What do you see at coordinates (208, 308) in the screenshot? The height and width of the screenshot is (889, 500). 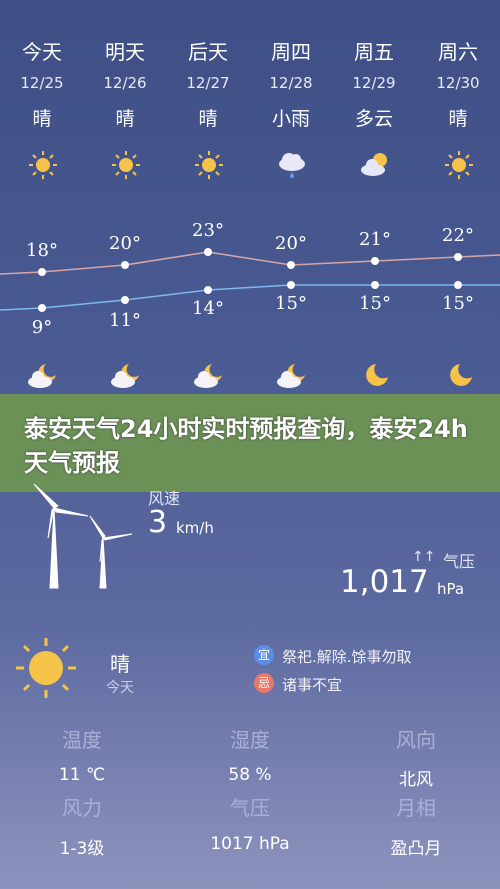 I see `low-temp-label: 14°` at bounding box center [208, 308].